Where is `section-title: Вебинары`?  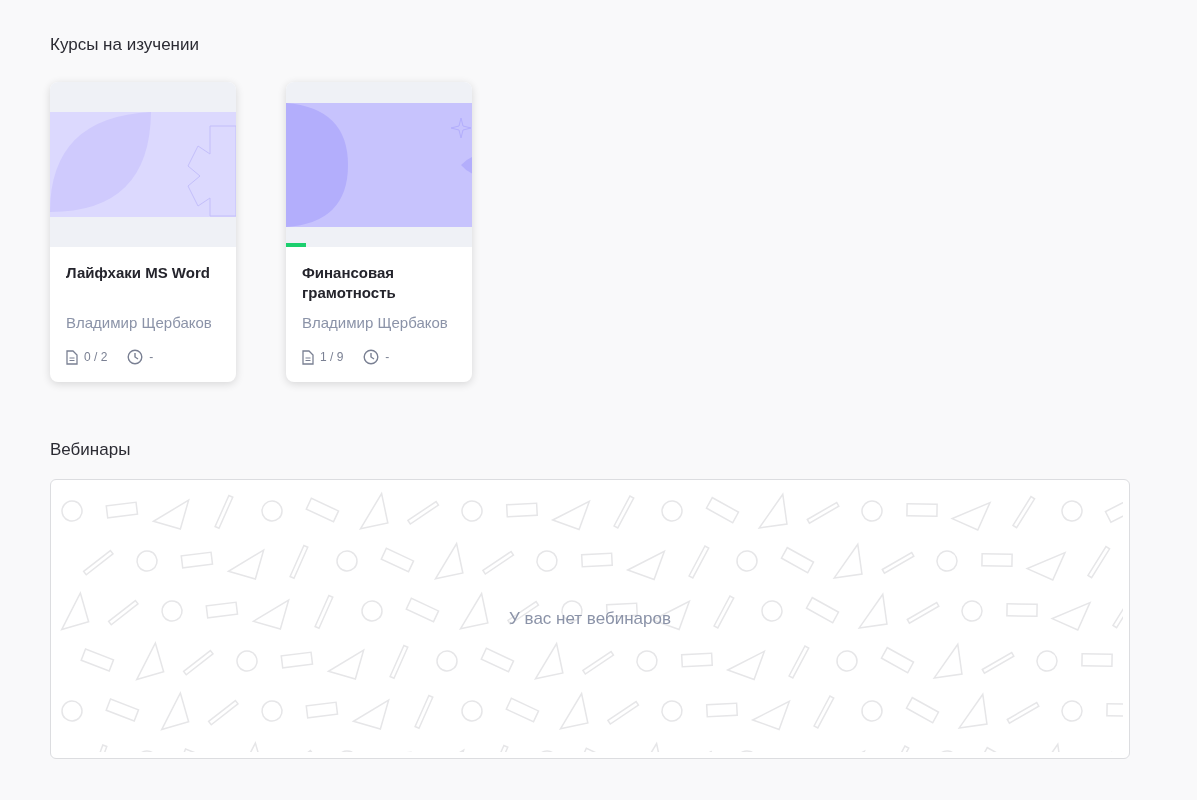
section-title: Вебинары is located at coordinates (91, 450).